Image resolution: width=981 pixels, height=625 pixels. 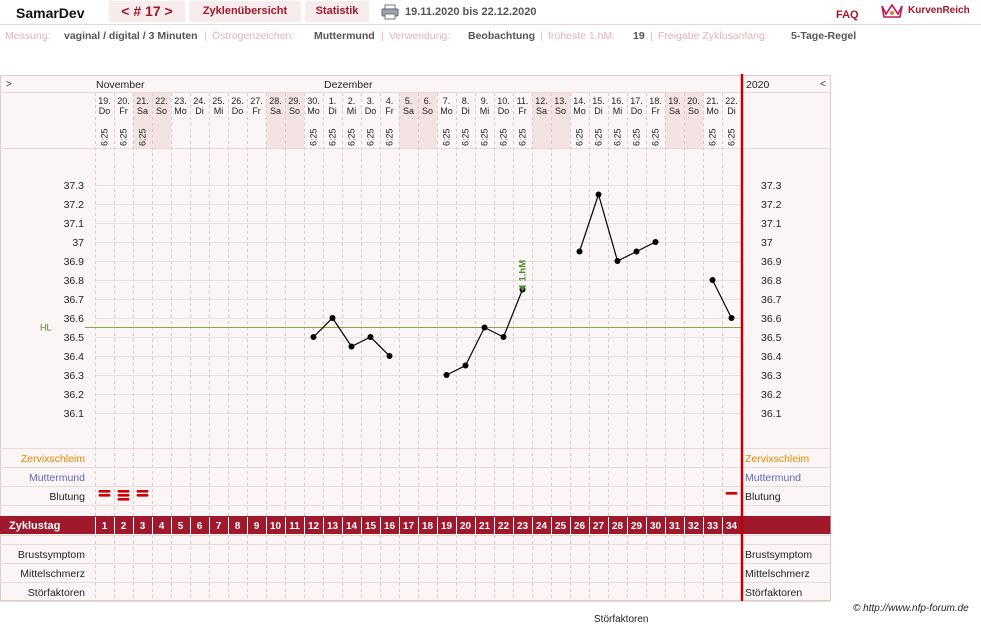 I want to click on cycle-day-number: 11, so click(x=294, y=526).